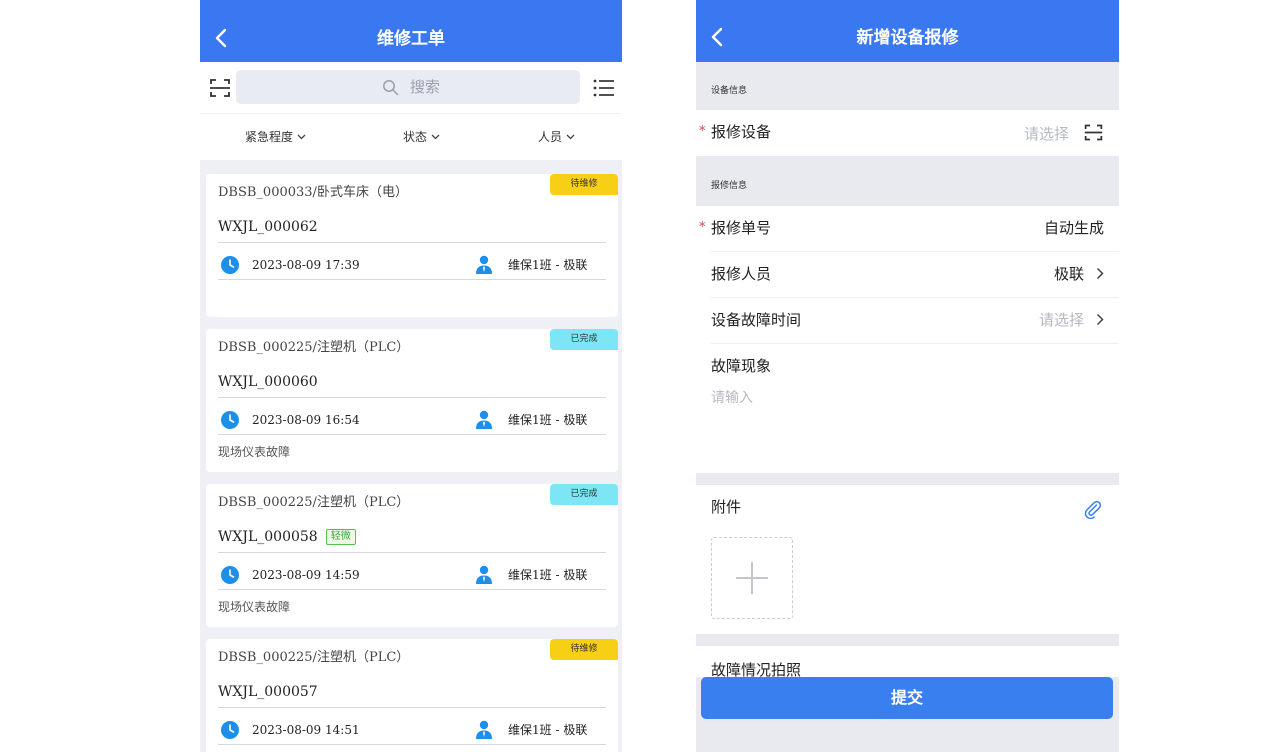 The width and height of the screenshot is (1266, 752). I want to click on order-code-text: WXJL_000058, so click(268, 537).